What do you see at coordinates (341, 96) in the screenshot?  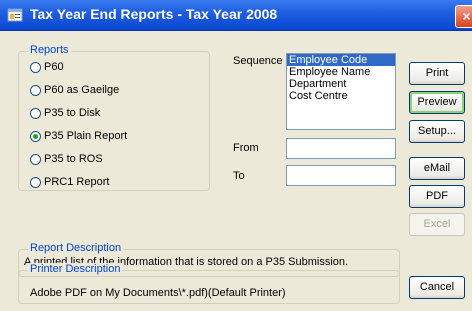 I see `sequence-item-cost-centre: Cost Centre` at bounding box center [341, 96].